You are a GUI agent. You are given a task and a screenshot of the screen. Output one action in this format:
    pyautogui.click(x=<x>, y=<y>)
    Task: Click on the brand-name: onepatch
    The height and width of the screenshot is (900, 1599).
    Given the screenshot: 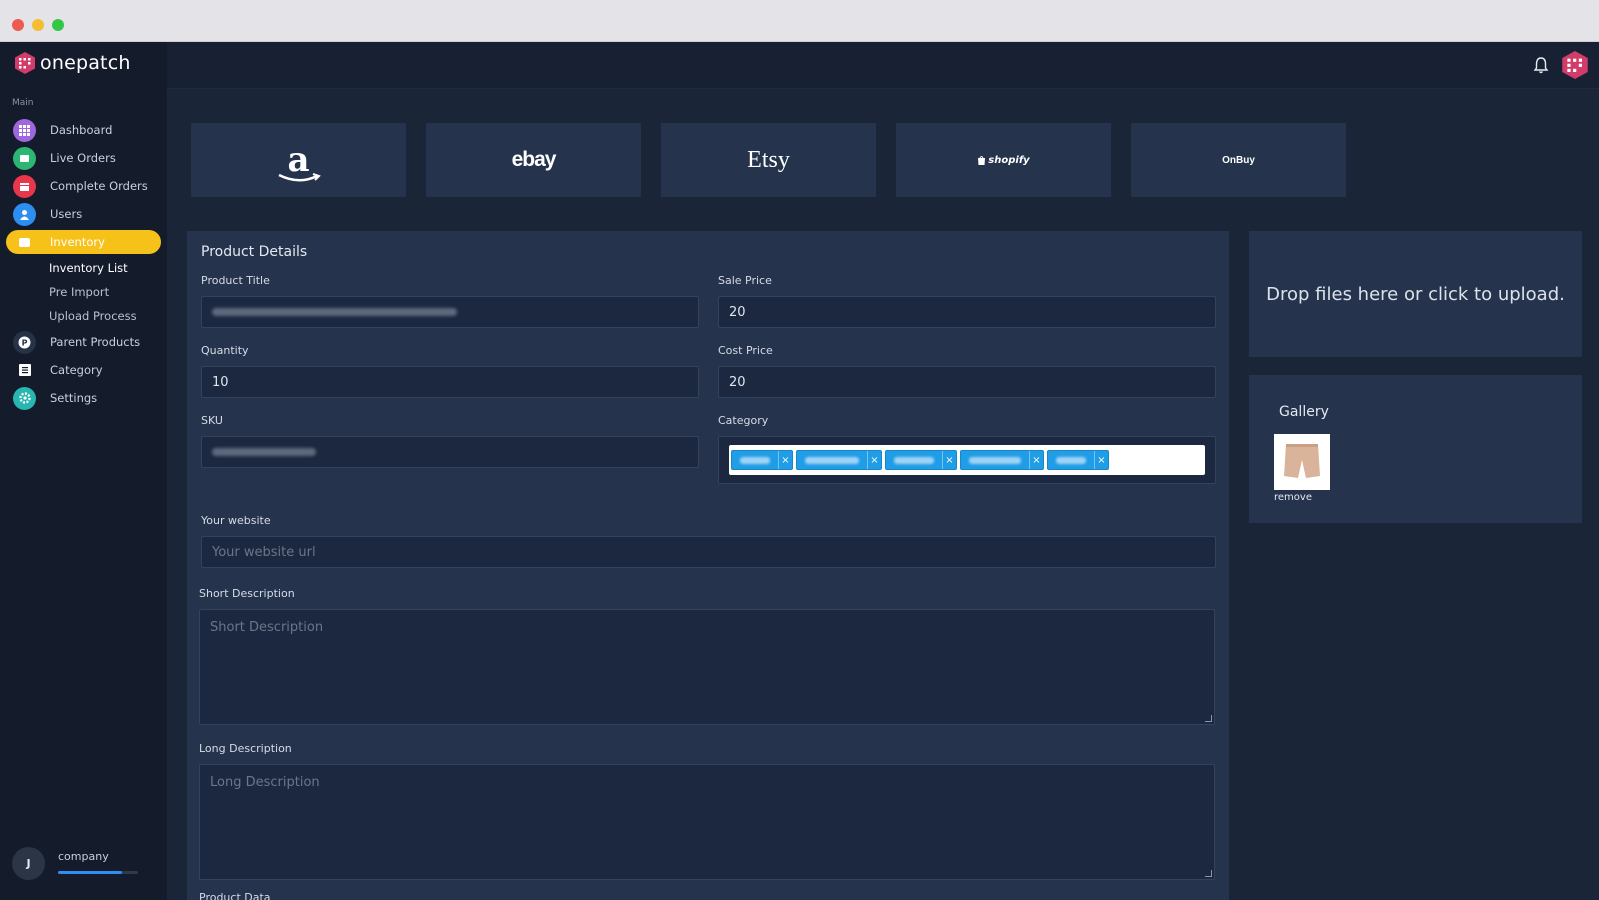 What is the action you would take?
    pyautogui.click(x=85, y=63)
    